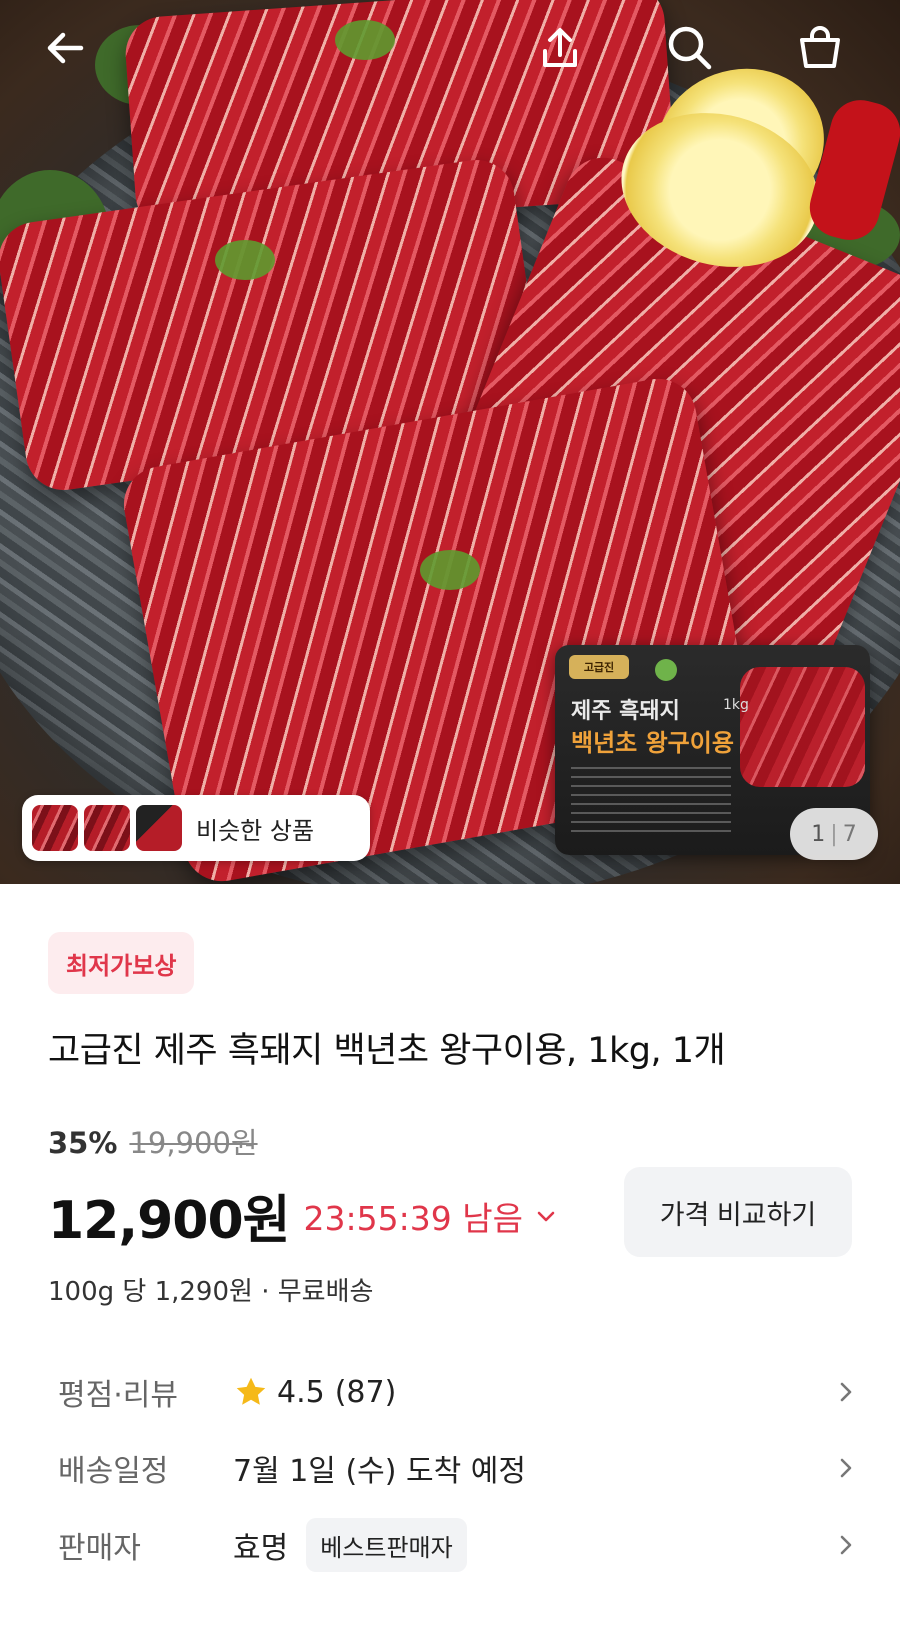 This screenshot has width=900, height=1646. I want to click on seller-name: 효명, so click(261, 1548).